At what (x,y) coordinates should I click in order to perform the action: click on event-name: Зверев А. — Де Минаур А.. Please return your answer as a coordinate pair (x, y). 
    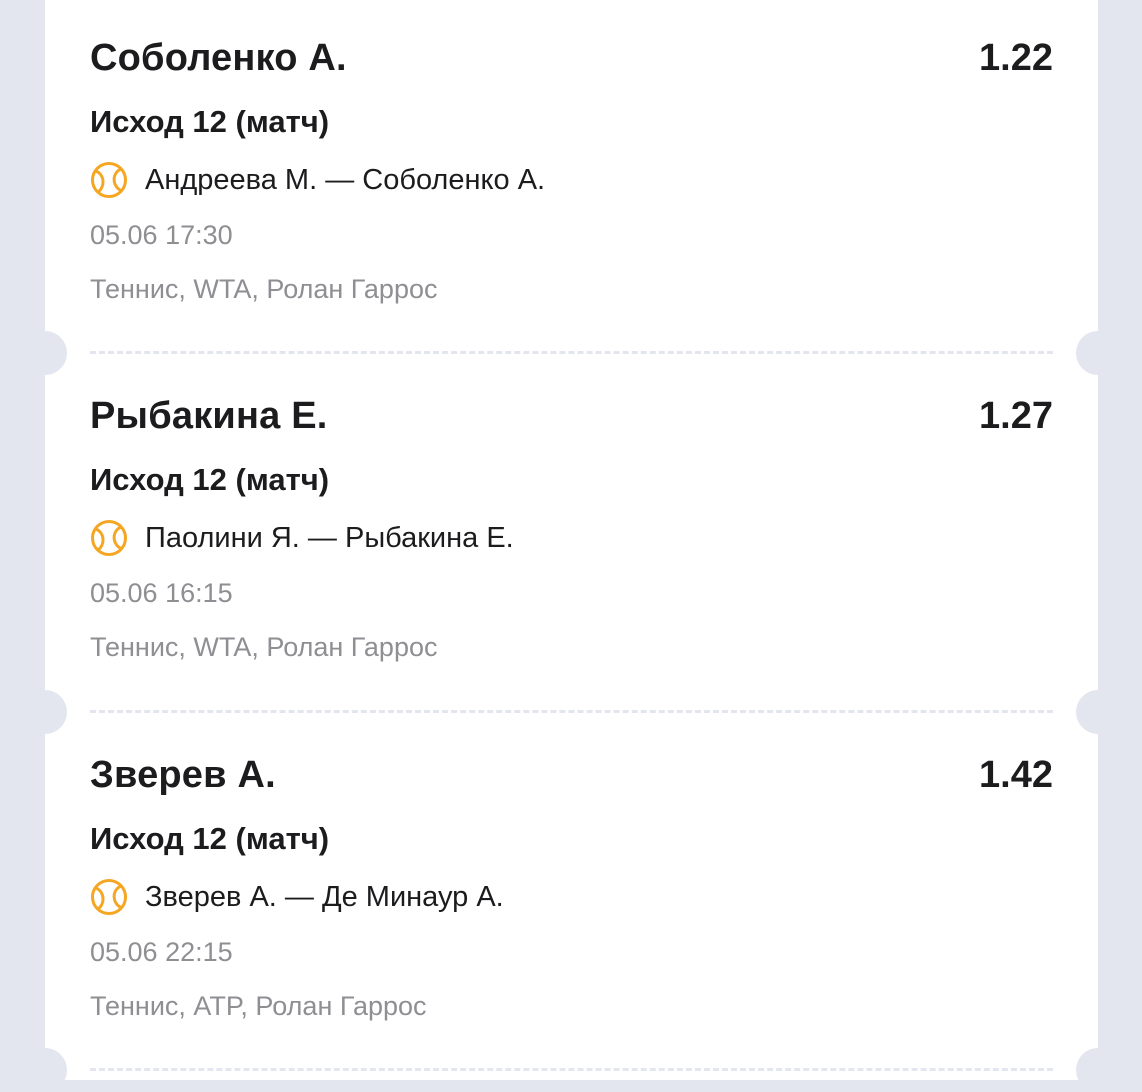
    Looking at the image, I should click on (324, 896).